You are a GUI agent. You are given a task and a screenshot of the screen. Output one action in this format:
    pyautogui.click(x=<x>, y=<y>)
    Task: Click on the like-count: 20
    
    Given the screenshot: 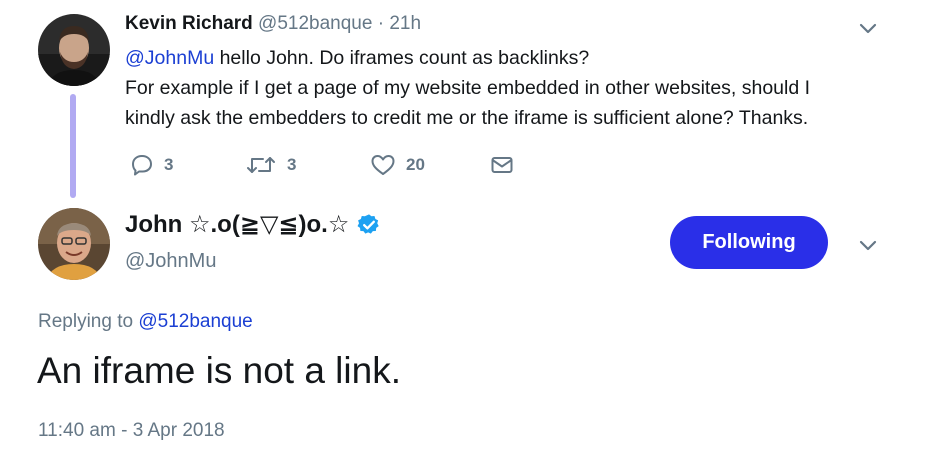 What is the action you would take?
    pyautogui.click(x=415, y=164)
    